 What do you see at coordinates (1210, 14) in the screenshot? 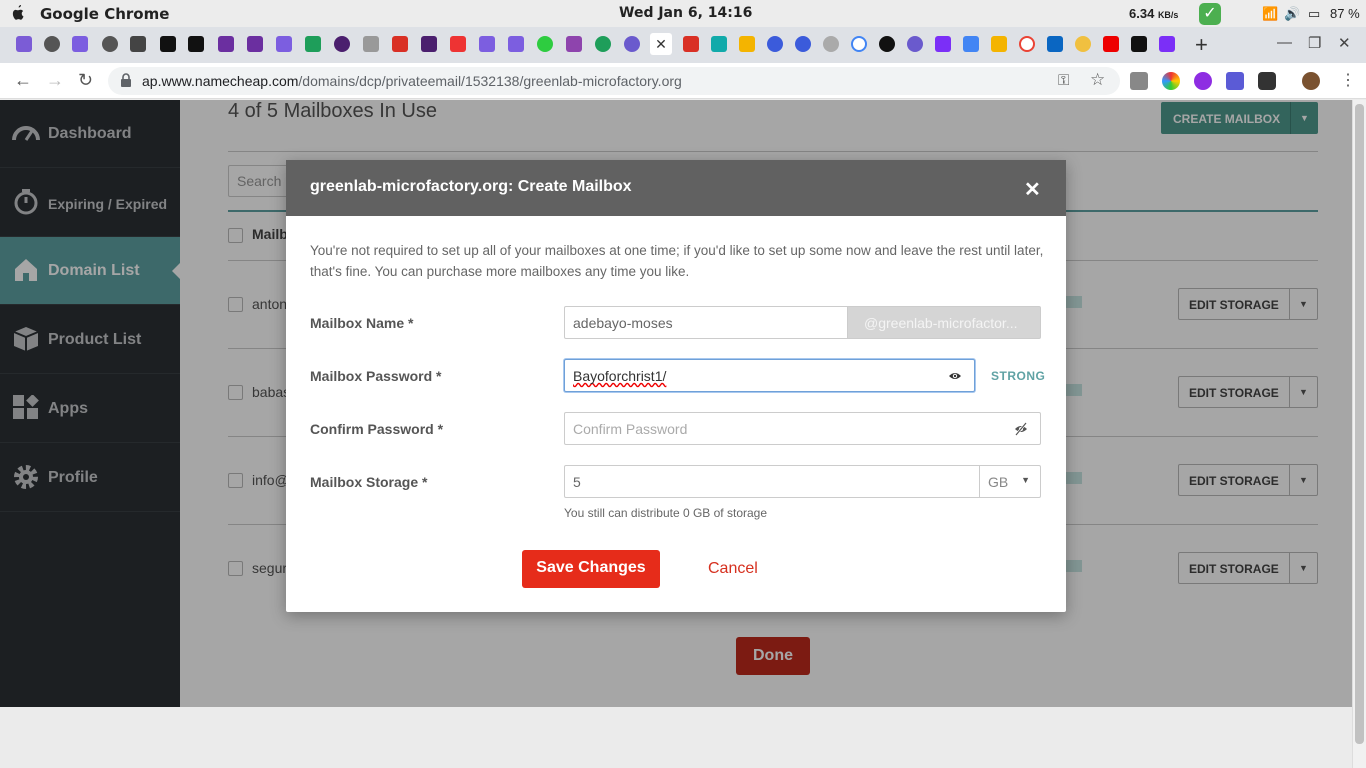
I see `check-icon: ✓` at bounding box center [1210, 14].